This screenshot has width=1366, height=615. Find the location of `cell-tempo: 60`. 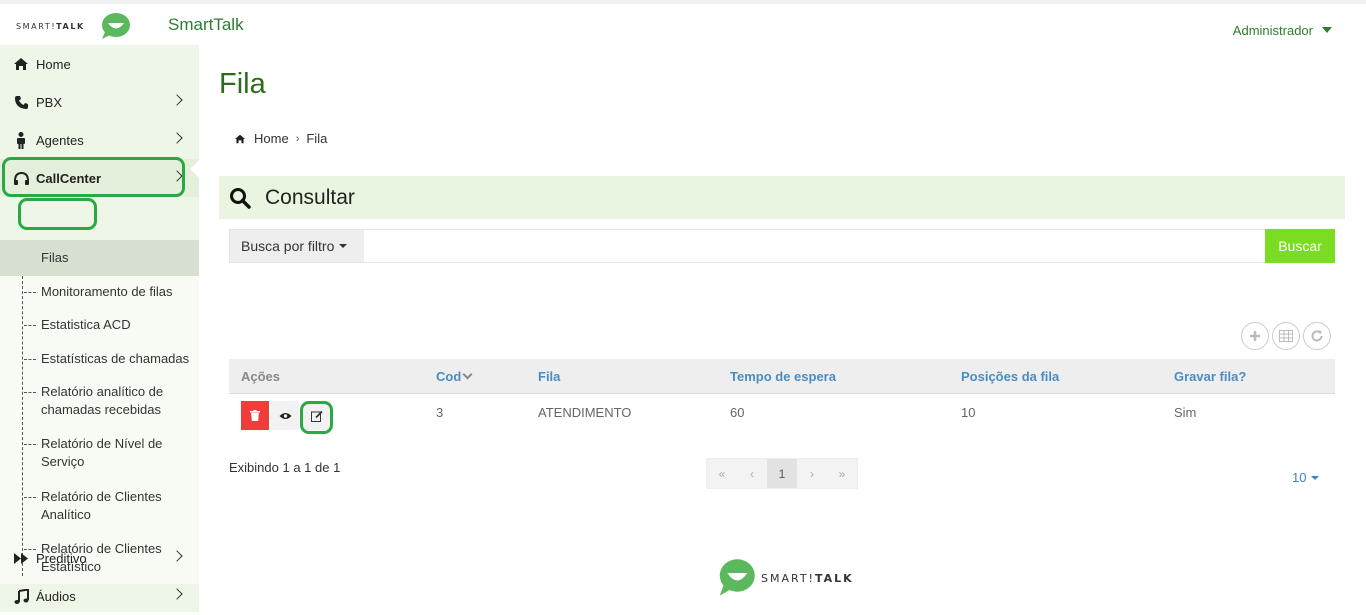

cell-tempo: 60 is located at coordinates (737, 412).